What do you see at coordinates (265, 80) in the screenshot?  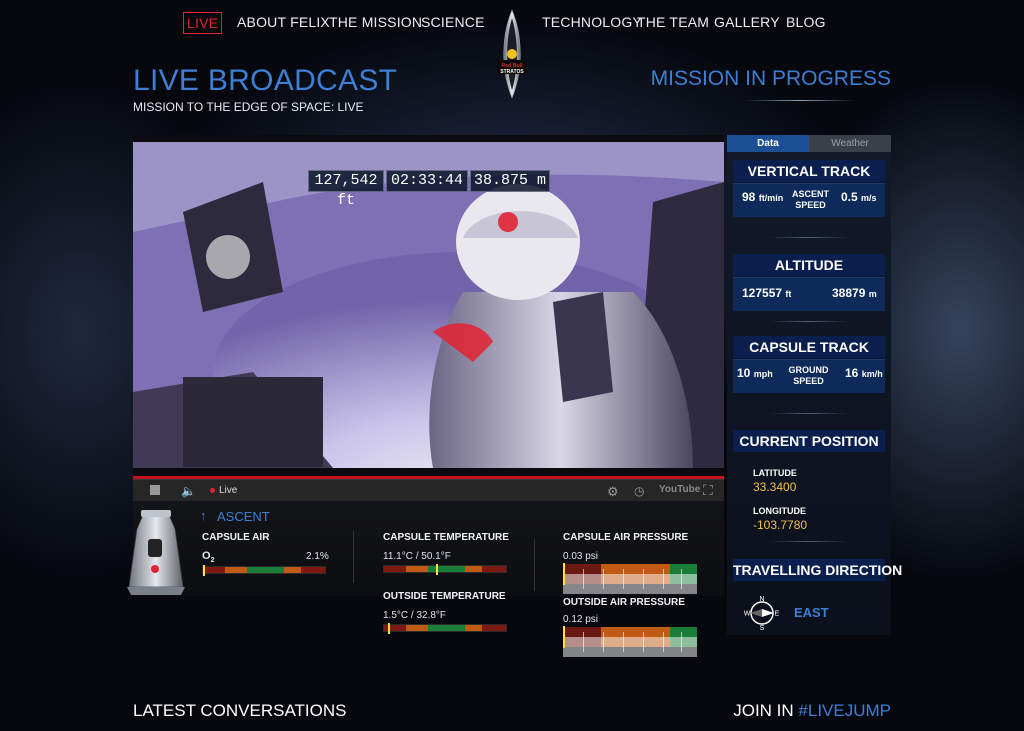 I see `page-title: LIVE BROADCAST` at bounding box center [265, 80].